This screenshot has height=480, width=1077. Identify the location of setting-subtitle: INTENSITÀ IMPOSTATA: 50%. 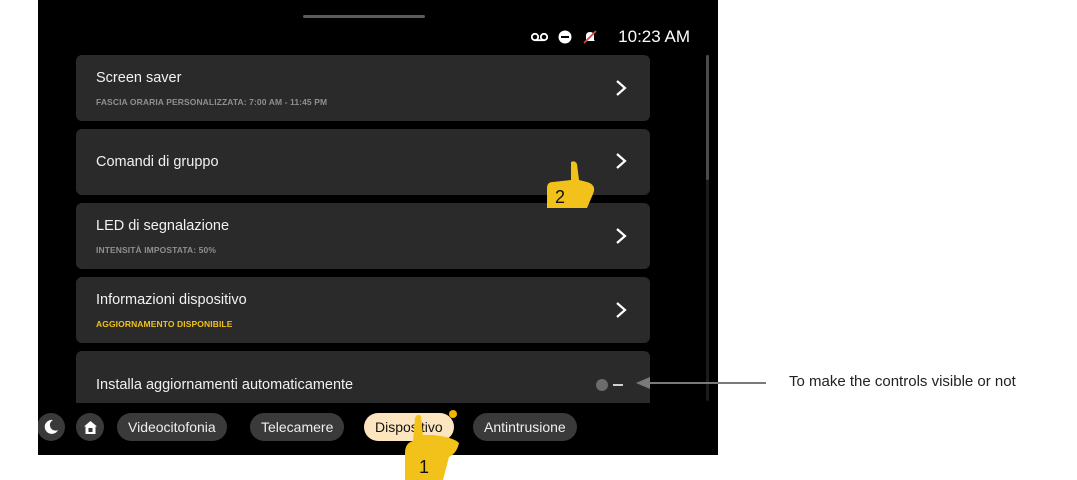
(156, 250).